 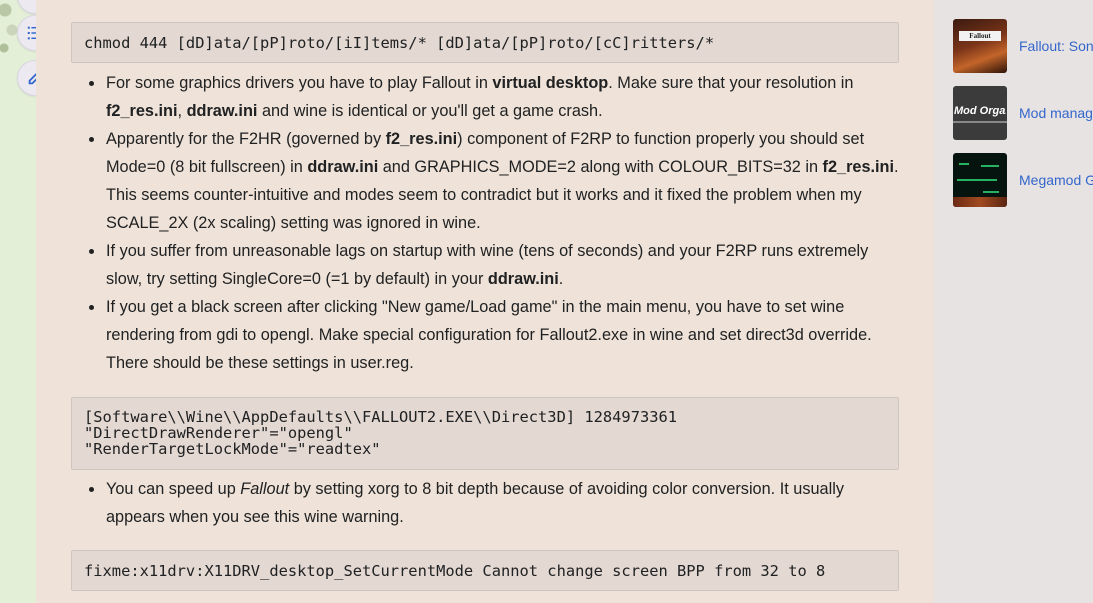 I want to click on related-item-title: Fallout: Sonora, so click(x=1056, y=46).